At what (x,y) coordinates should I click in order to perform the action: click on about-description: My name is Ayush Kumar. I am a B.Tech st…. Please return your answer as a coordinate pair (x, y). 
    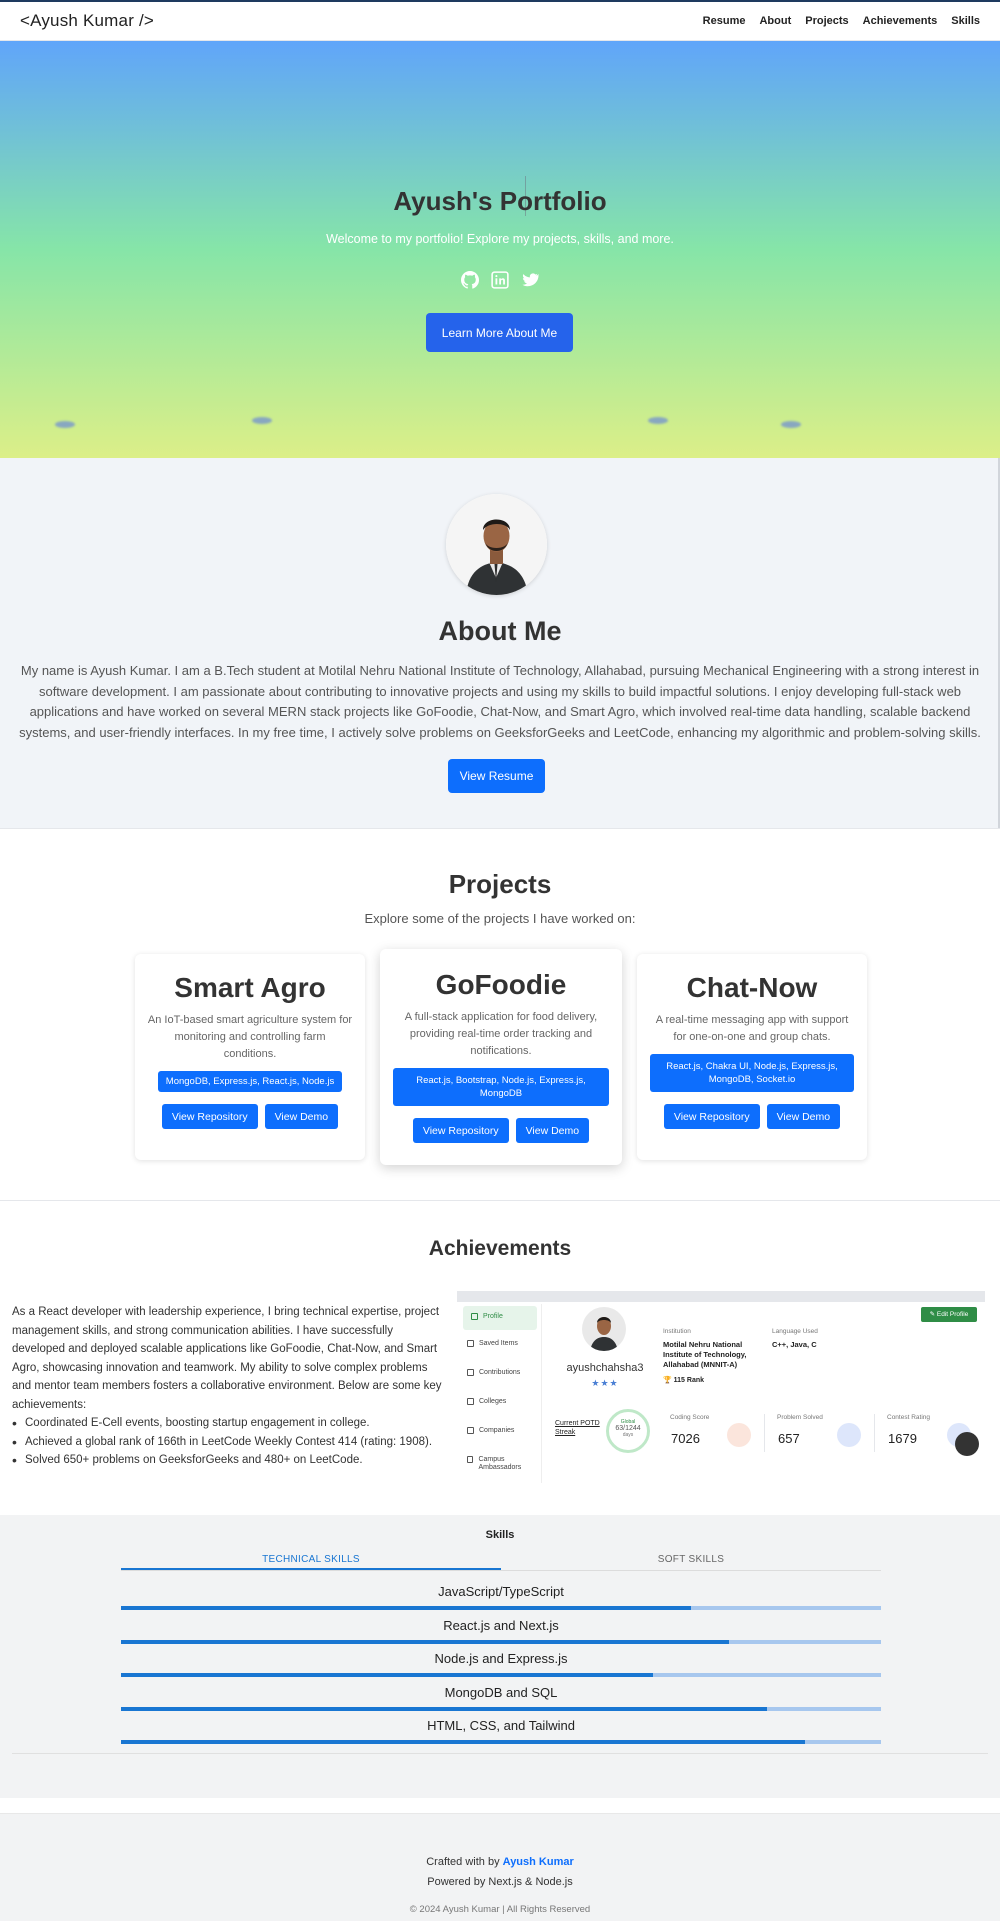
    Looking at the image, I should click on (500, 701).